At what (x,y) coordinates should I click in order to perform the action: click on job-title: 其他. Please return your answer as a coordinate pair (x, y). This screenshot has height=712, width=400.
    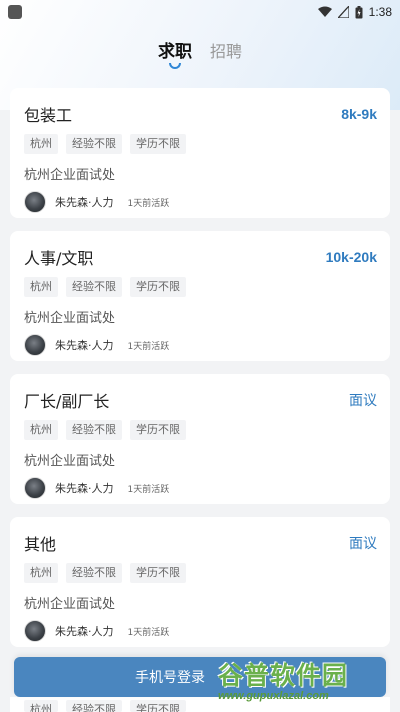
    Looking at the image, I should click on (40, 544).